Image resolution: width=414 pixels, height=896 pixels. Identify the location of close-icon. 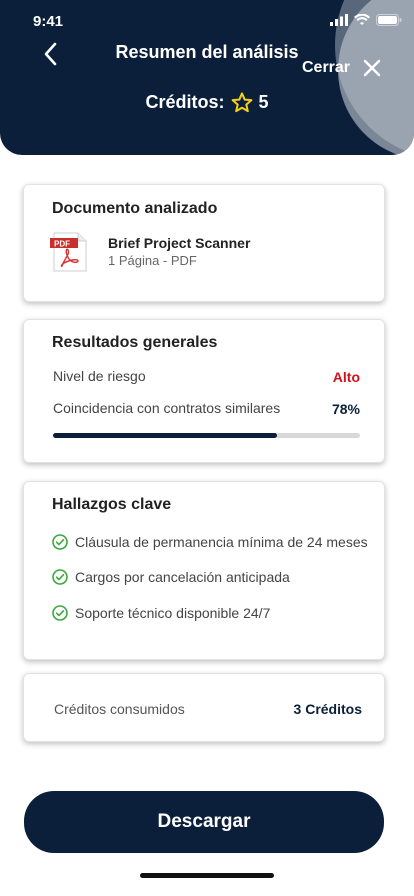
(372, 68).